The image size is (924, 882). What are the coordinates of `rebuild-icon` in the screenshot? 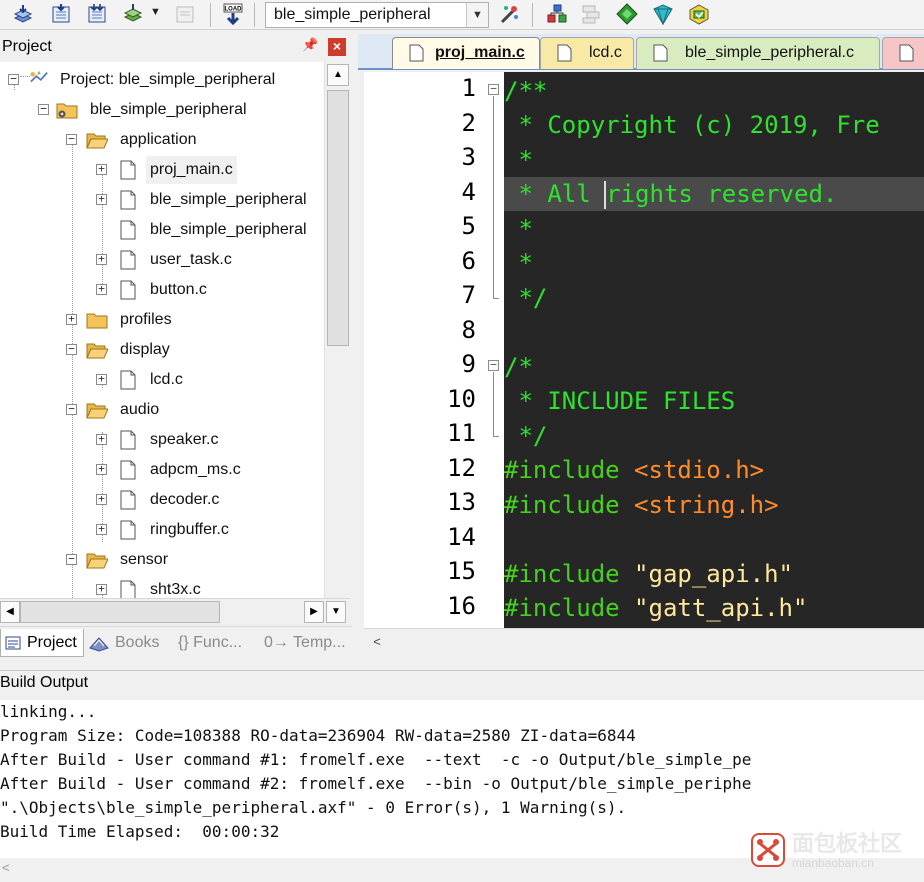 It's located at (97, 14).